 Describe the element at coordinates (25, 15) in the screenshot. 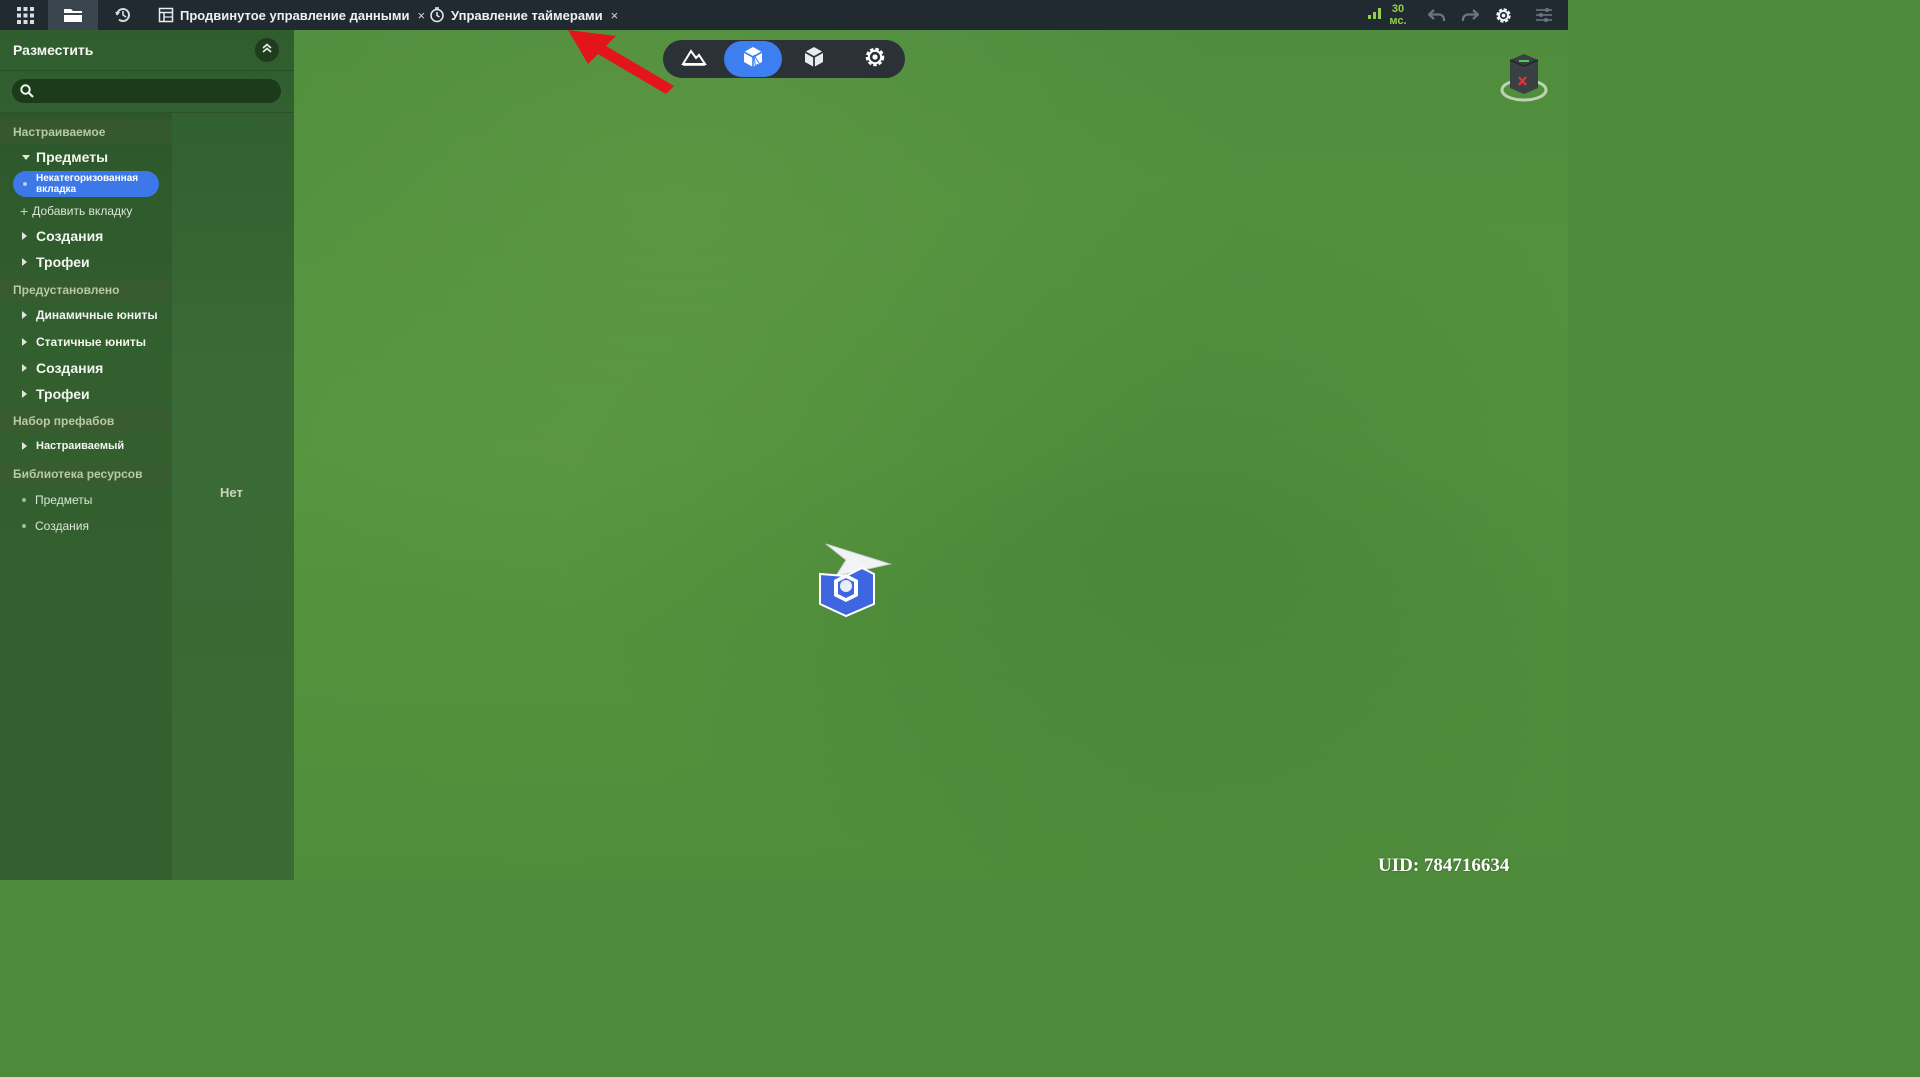

I see `apps-grid-icon` at that location.